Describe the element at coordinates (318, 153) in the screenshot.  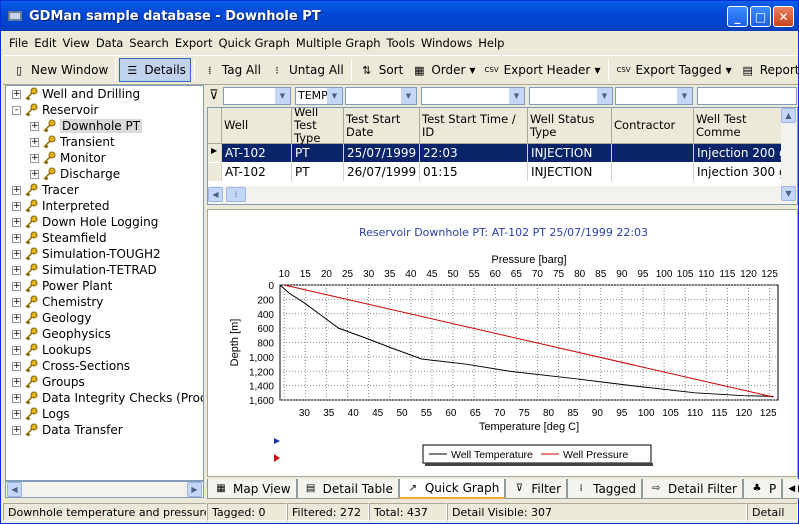
I see `table-cell: PT` at that location.